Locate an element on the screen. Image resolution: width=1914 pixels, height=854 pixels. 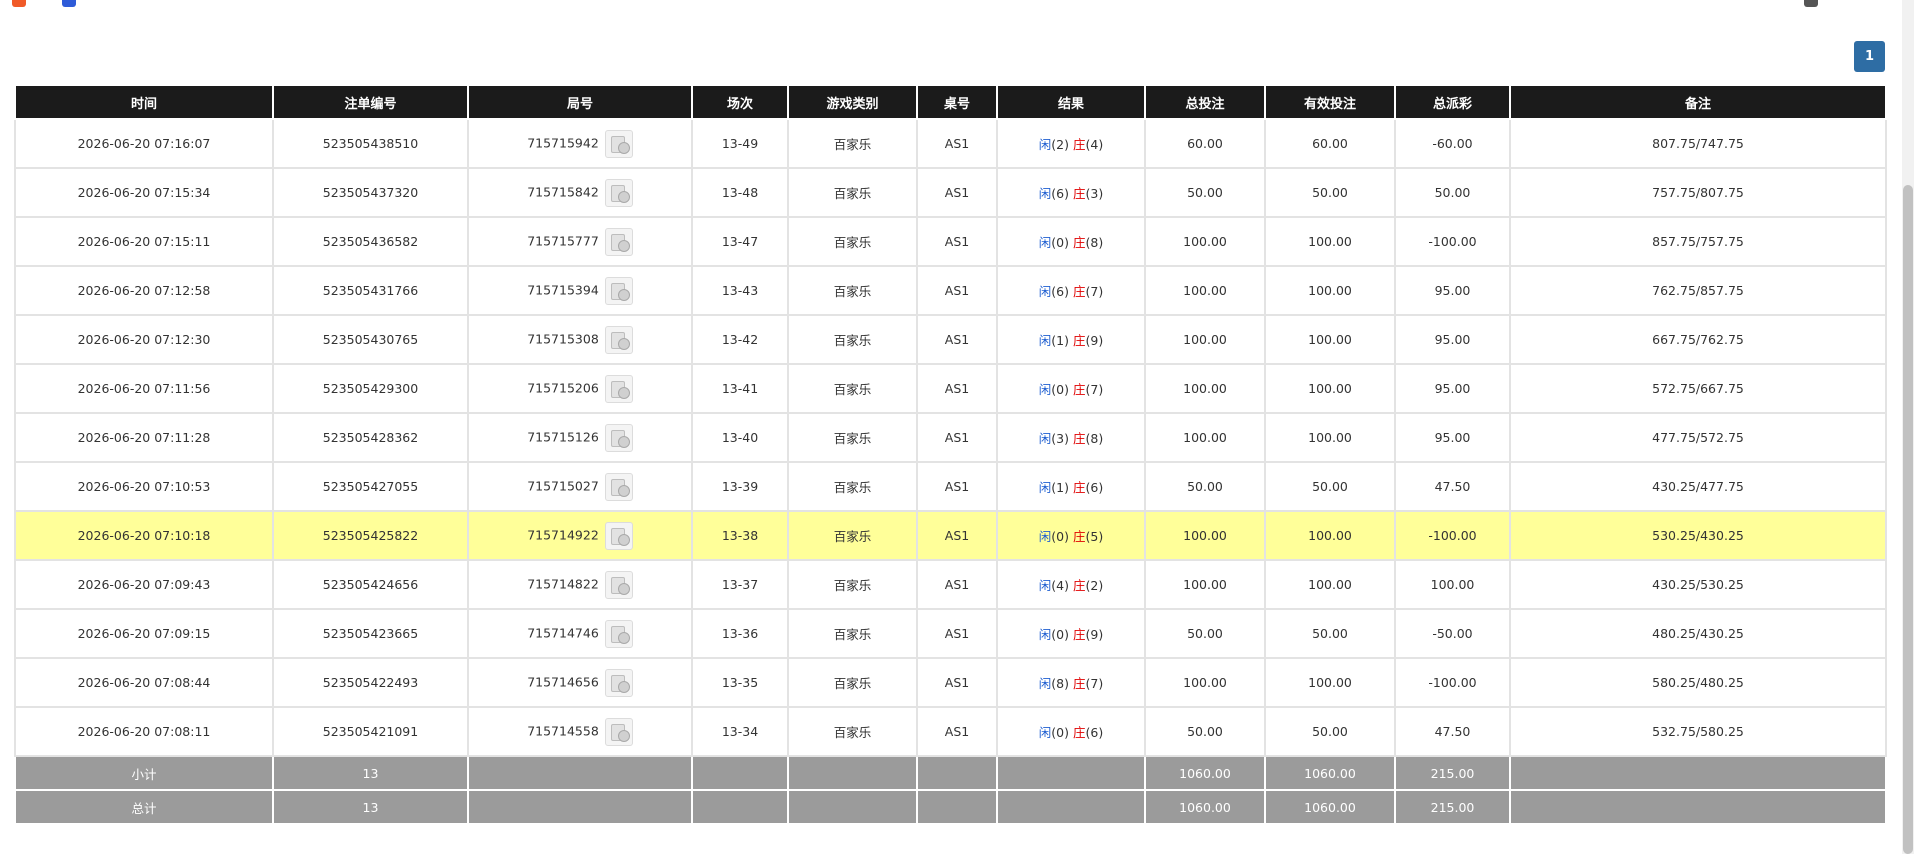
cell-result: 闲(0) 庄(8) is located at coordinates (1071, 241).